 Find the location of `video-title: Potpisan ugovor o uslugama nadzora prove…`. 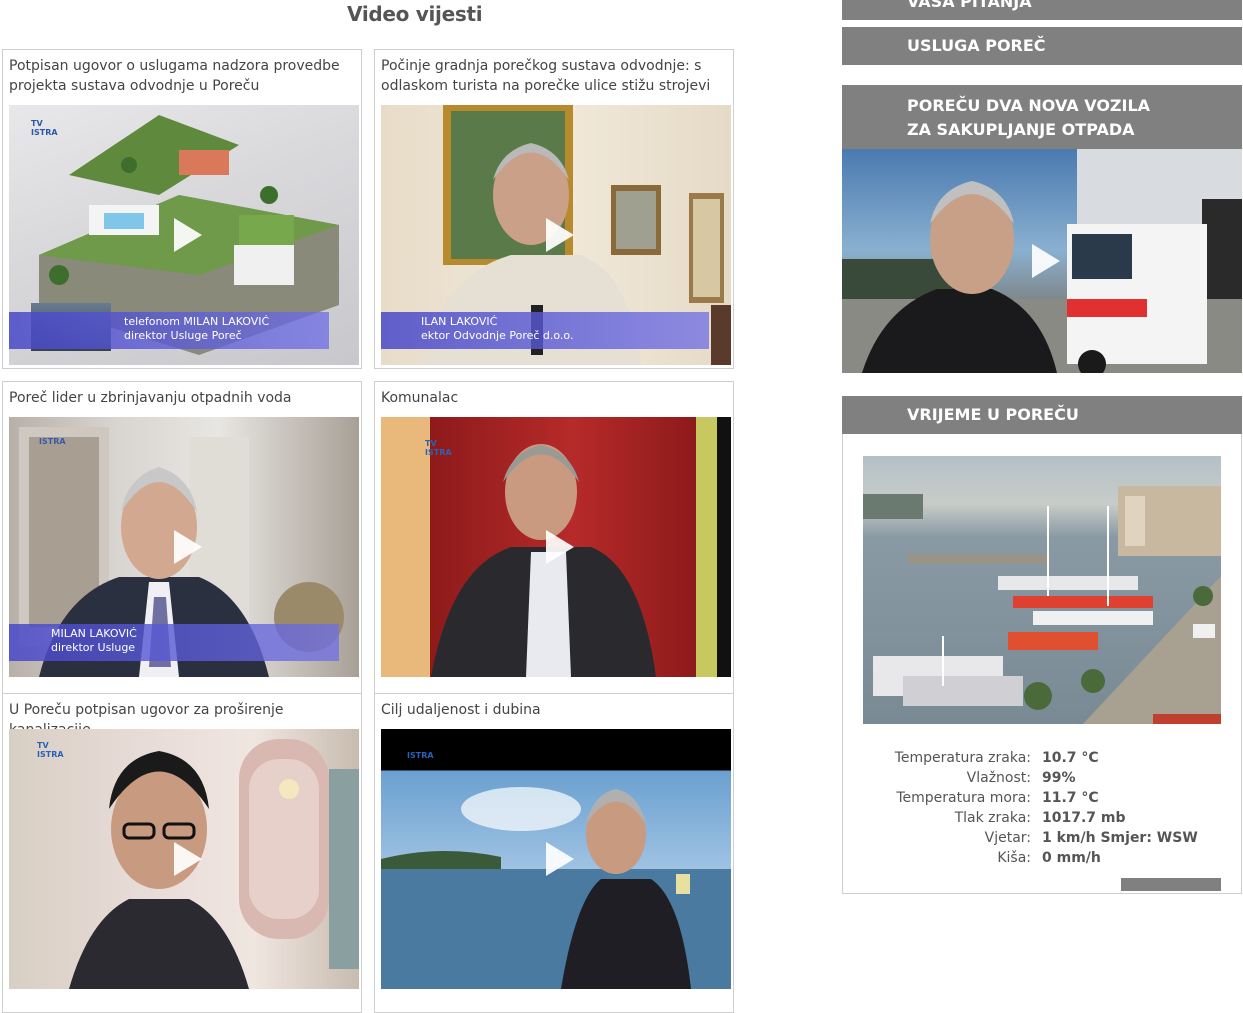

video-title: Potpisan ugovor o uslugama nadzora prove… is located at coordinates (182, 76).